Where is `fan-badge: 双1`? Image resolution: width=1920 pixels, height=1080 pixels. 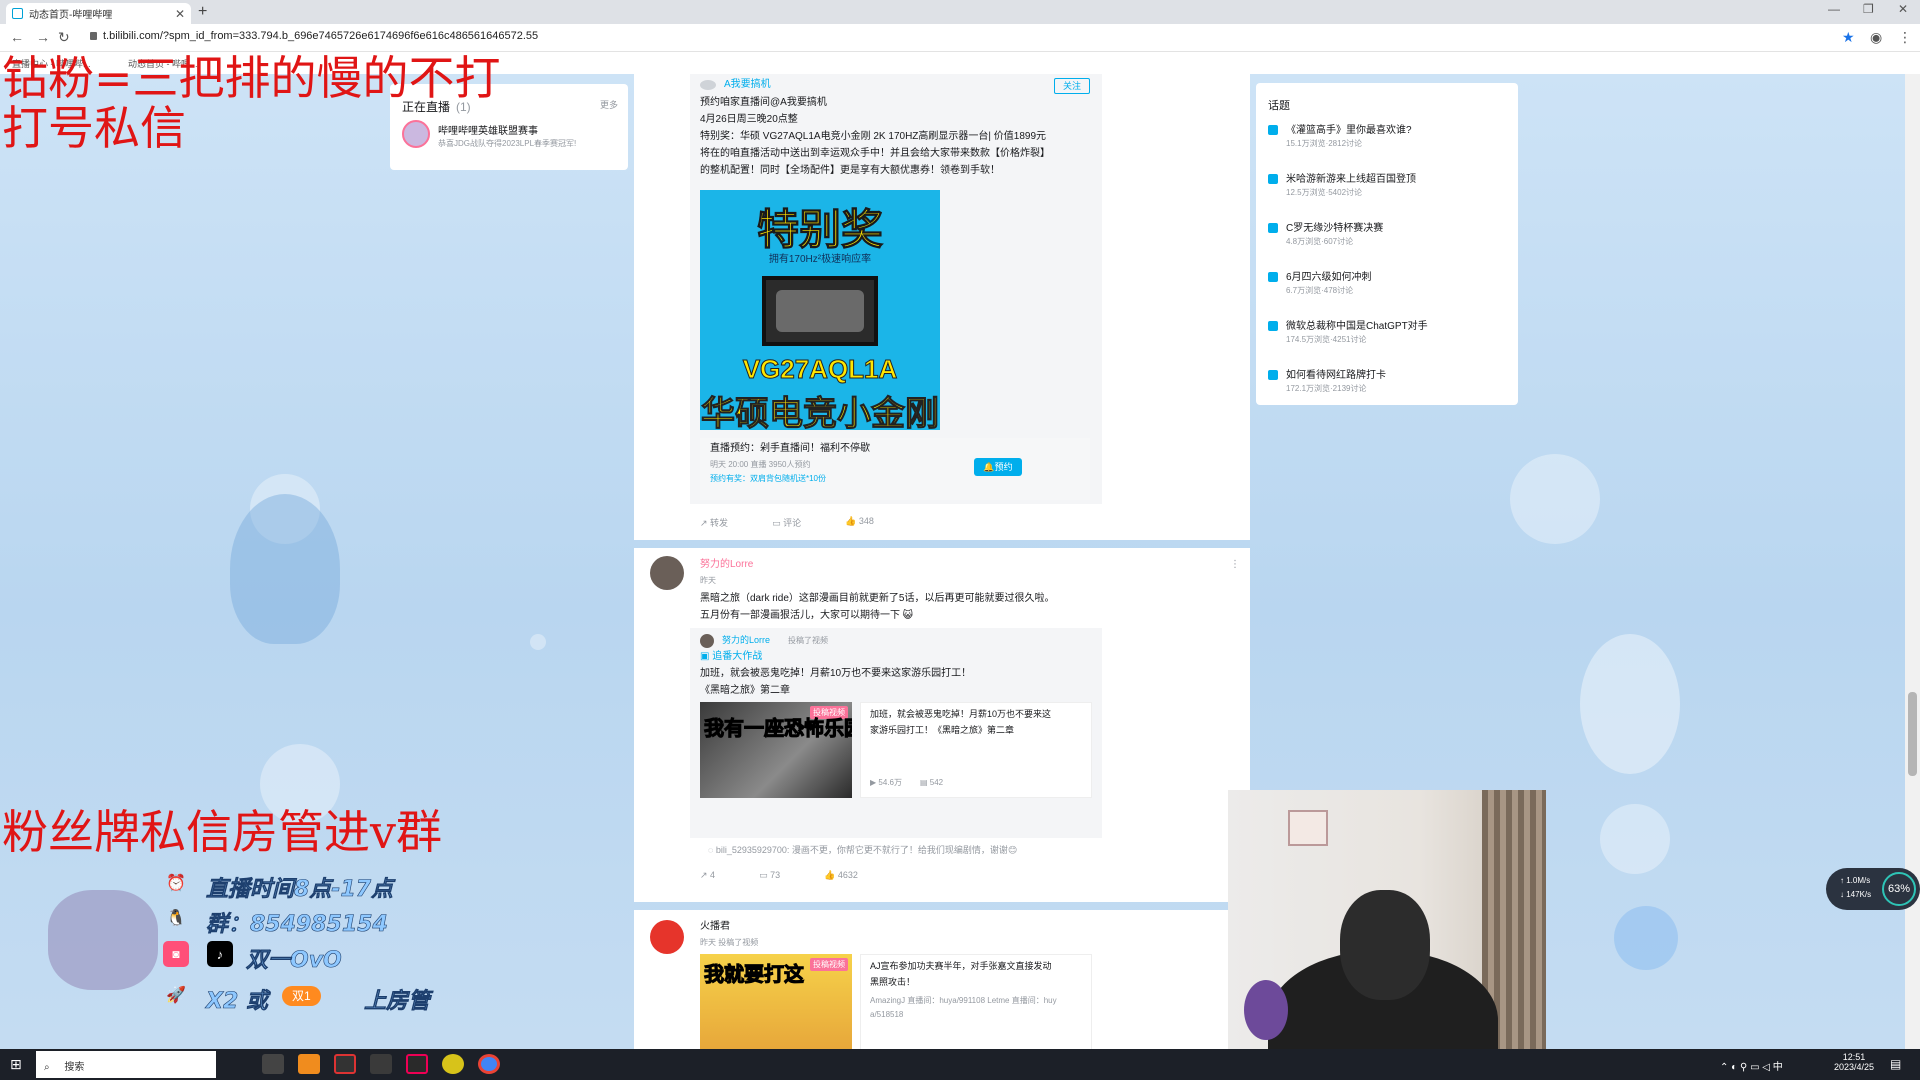
fan-badge: 双1 is located at coordinates (301, 996).